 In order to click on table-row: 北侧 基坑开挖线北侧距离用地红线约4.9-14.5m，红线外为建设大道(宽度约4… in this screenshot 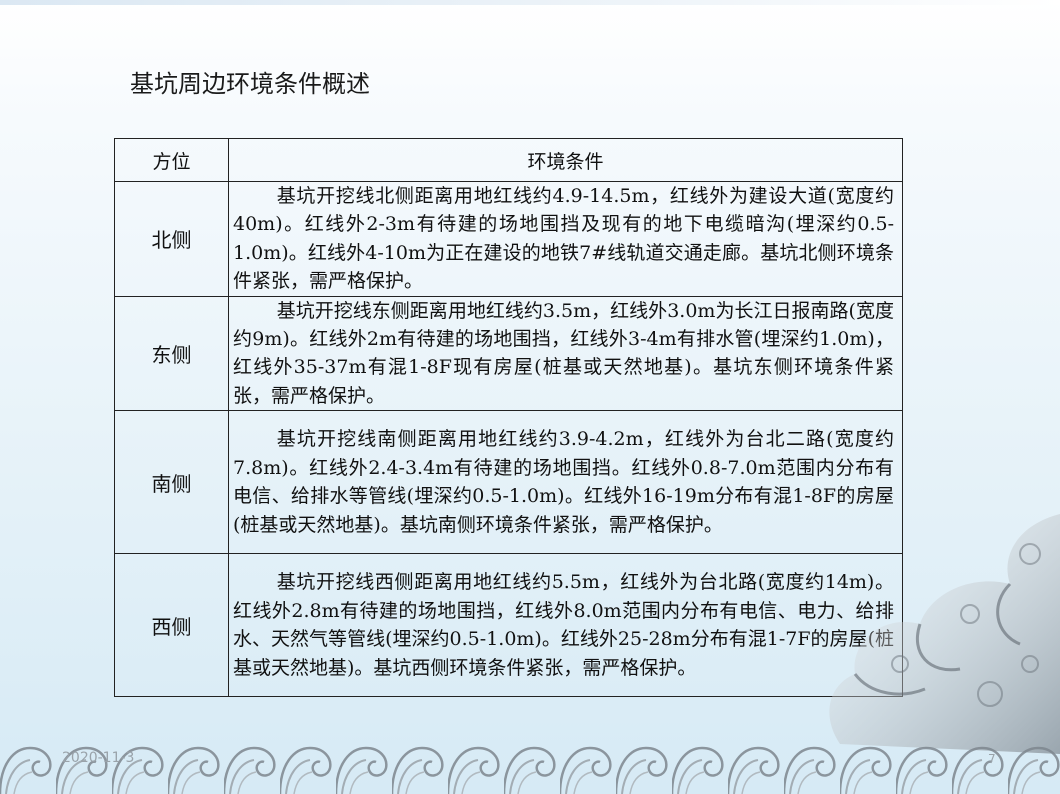, I will do `click(508, 239)`.